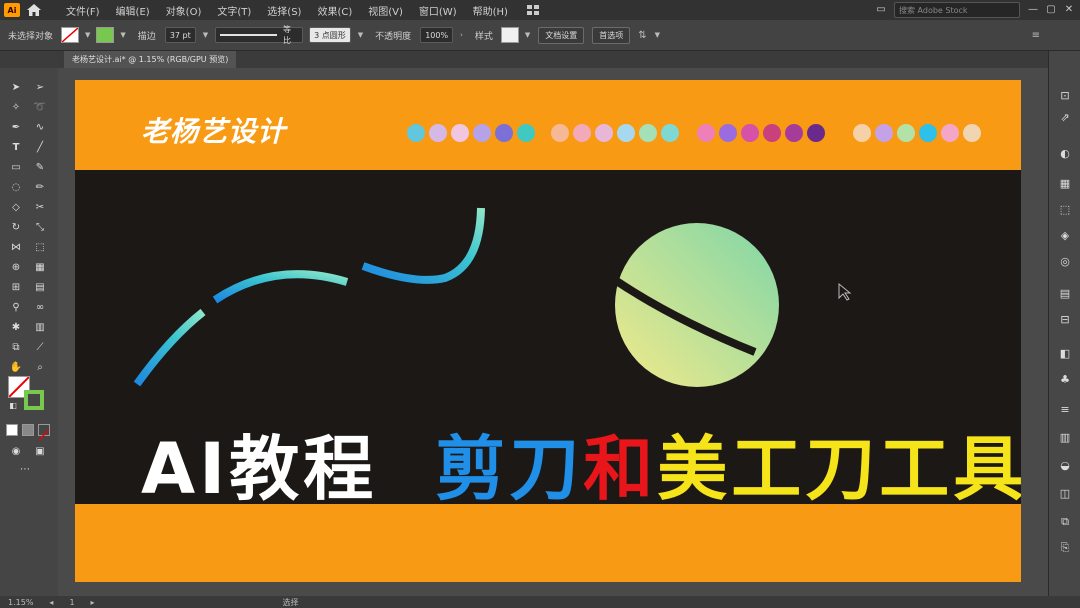 This screenshot has height=608, width=1080. Describe the element at coordinates (40, 328) in the screenshot. I see `graph-tool-icon: ▥` at that location.